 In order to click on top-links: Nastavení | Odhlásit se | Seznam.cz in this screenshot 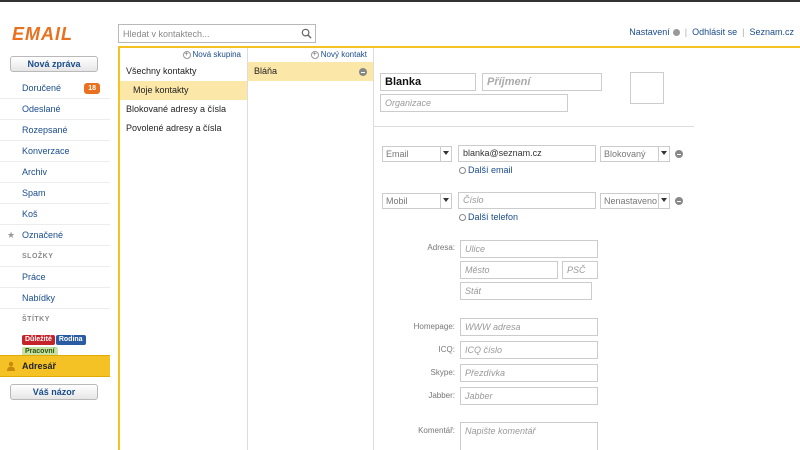, I will do `click(711, 32)`.